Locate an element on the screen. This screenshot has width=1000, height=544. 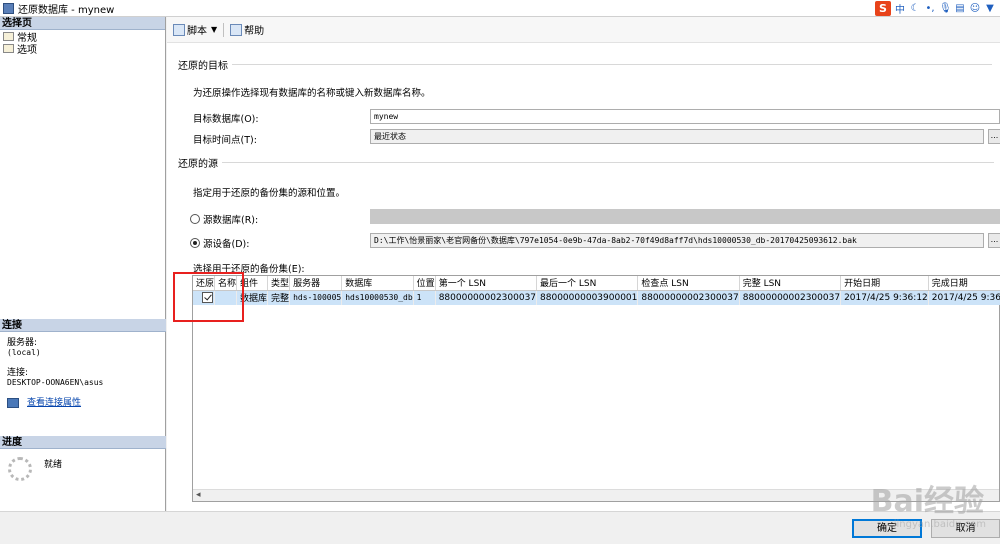
backup-sets-label: 选择用于还原的备份集(E): is located at coordinates (249, 269).